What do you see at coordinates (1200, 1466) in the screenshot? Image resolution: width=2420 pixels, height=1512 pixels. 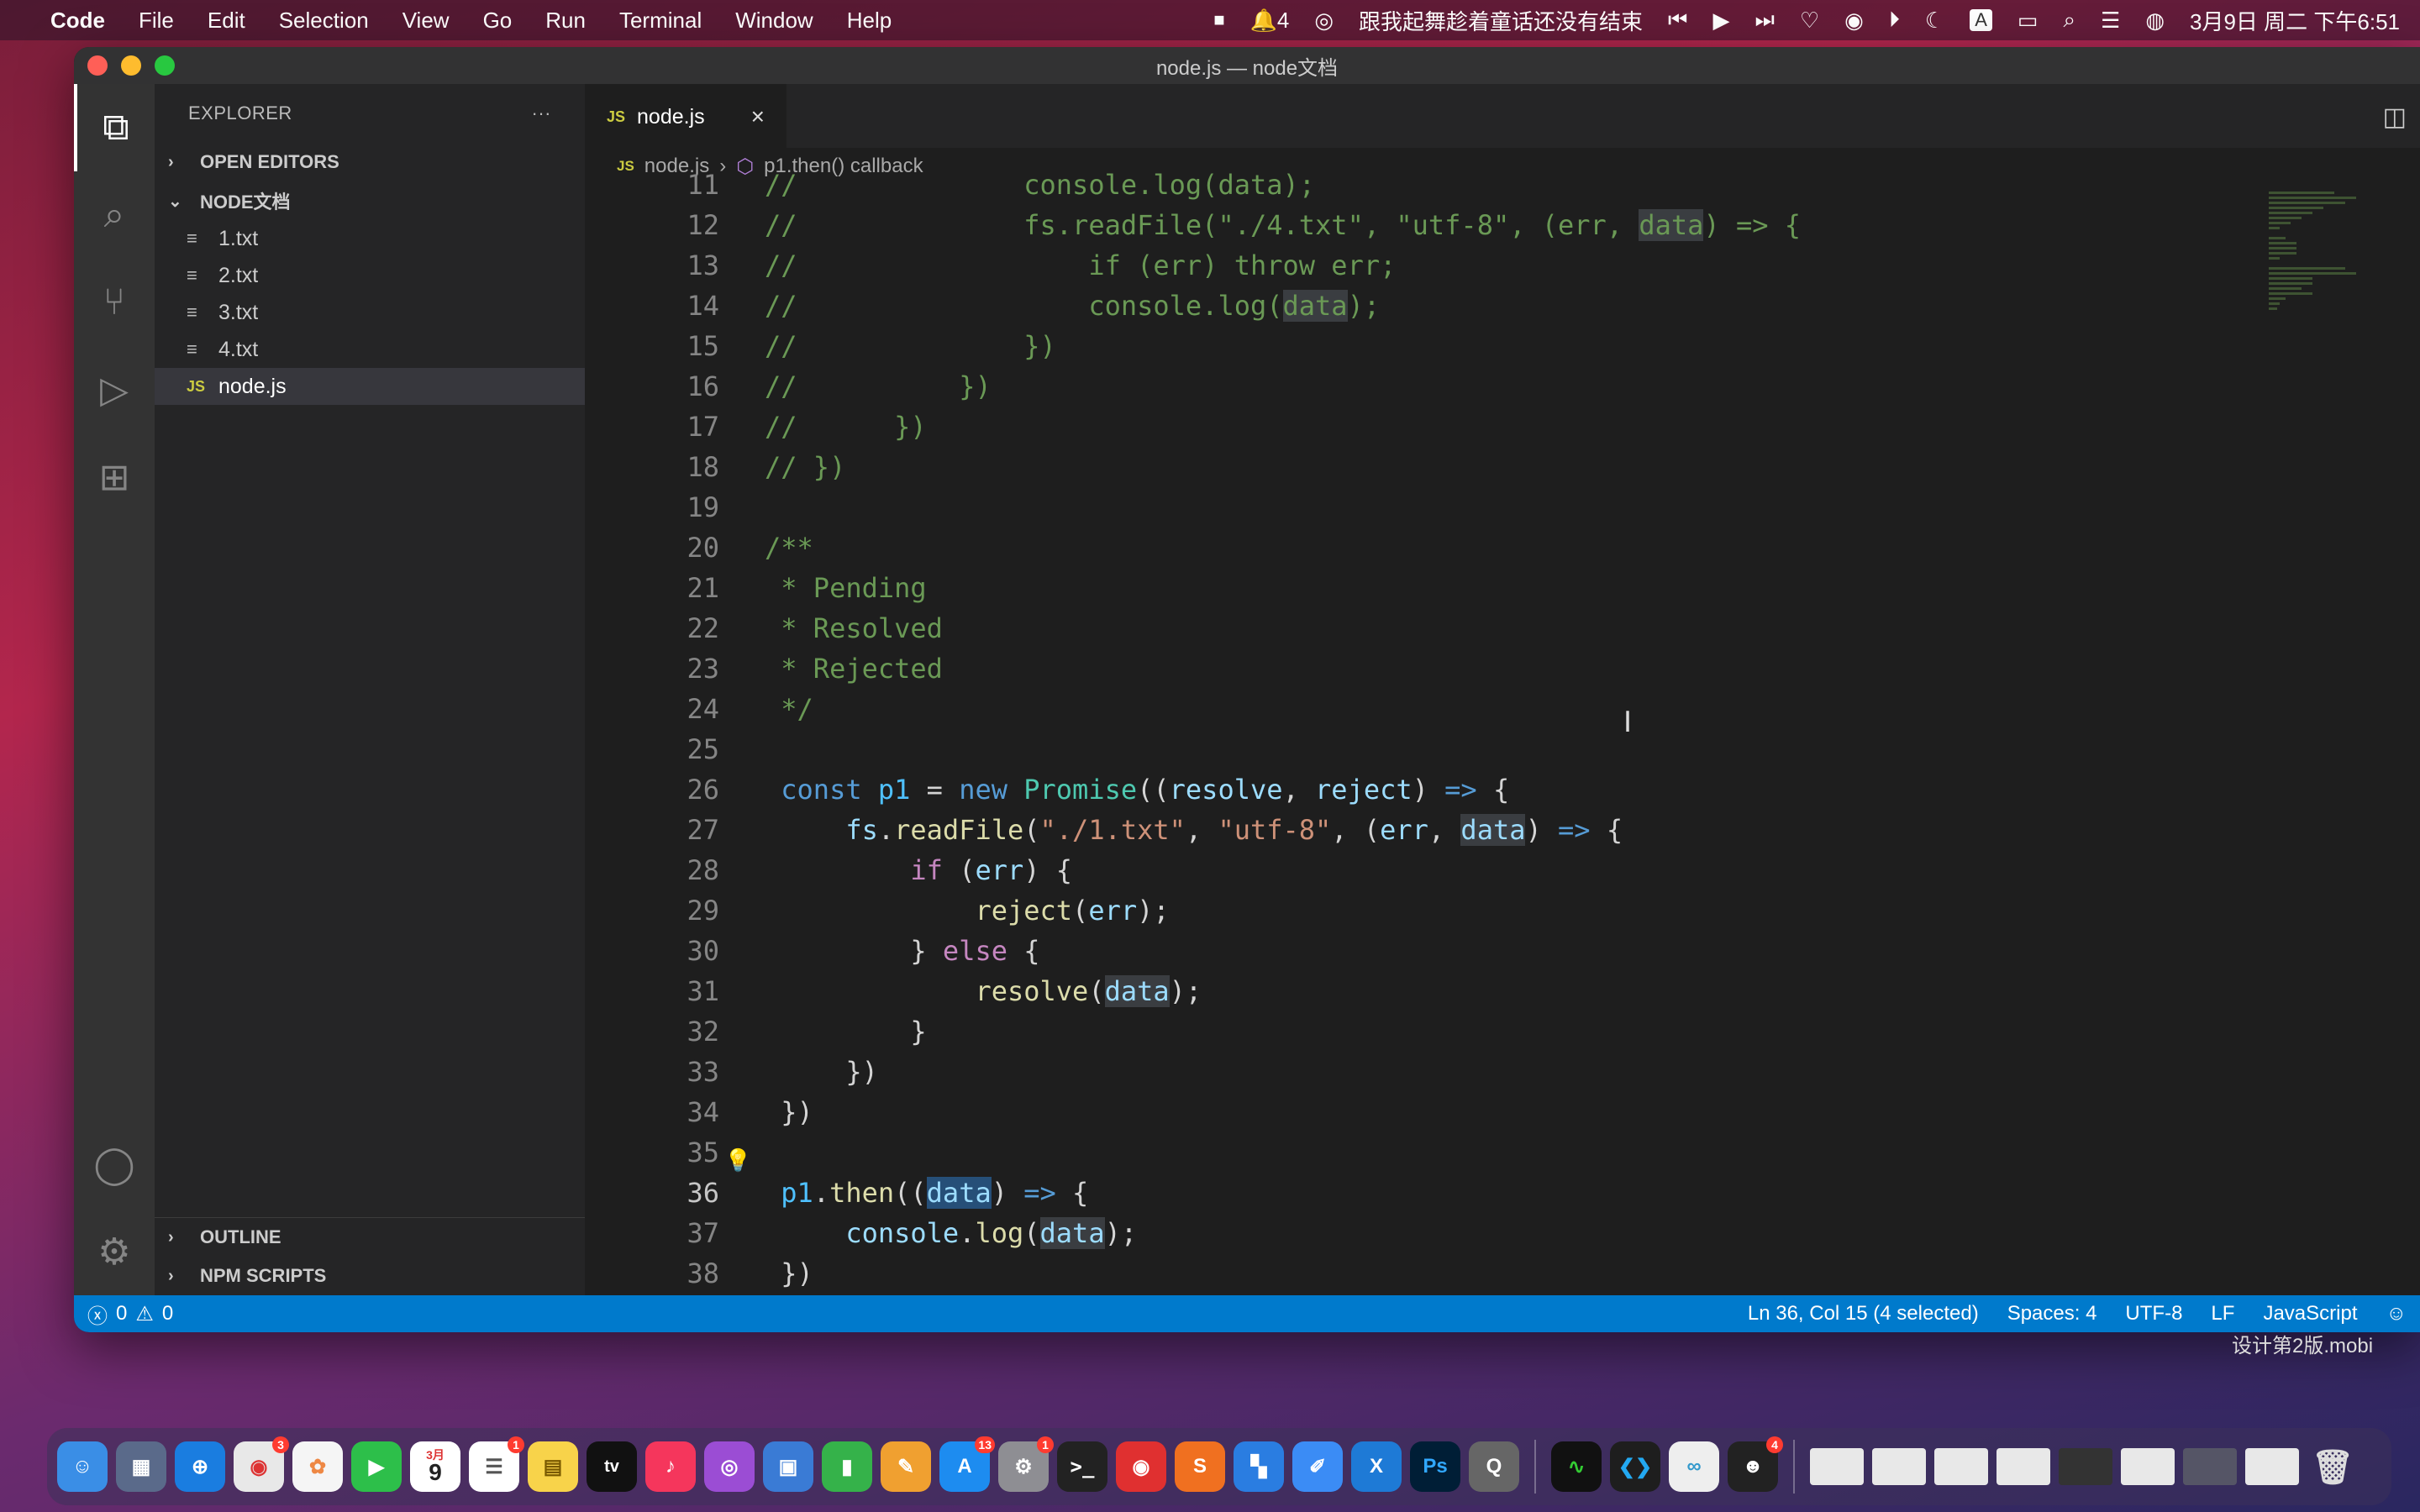 I see `sublime-text-icon: S` at bounding box center [1200, 1466].